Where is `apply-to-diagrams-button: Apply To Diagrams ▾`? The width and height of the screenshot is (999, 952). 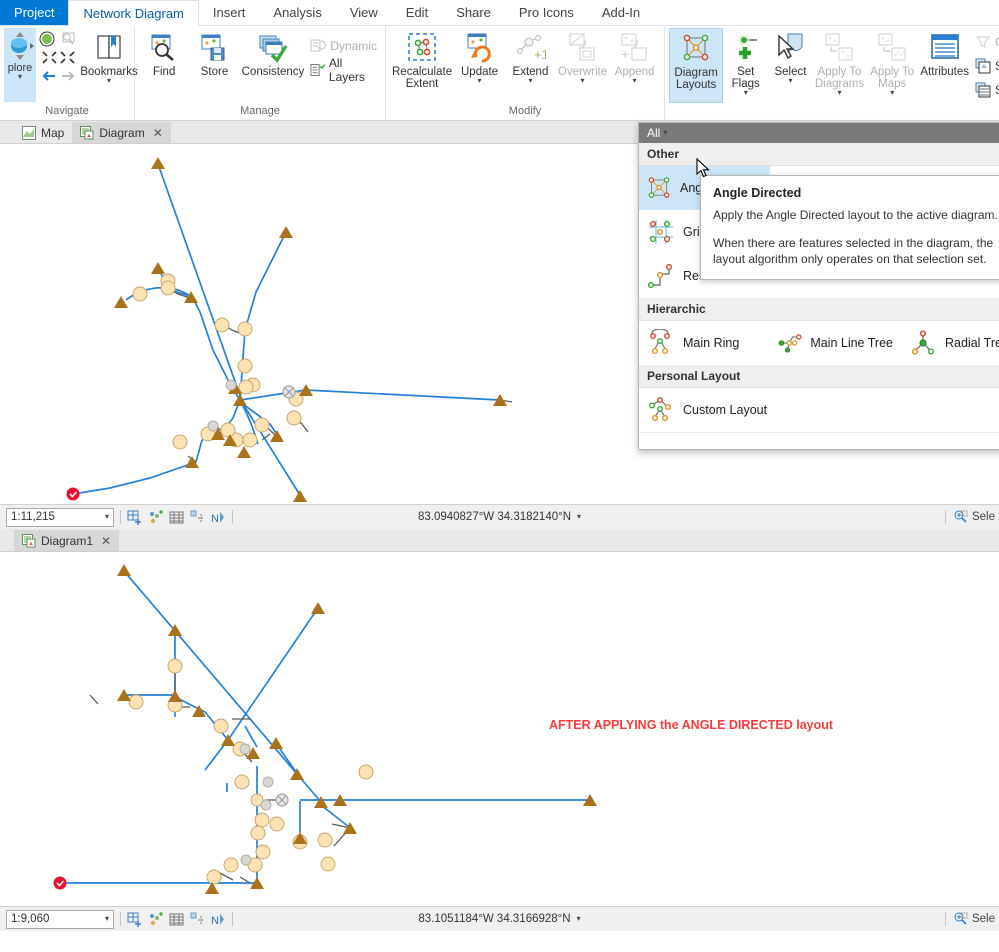
apply-to-diagrams-button: Apply To Diagrams ▾ is located at coordinates (839, 62).